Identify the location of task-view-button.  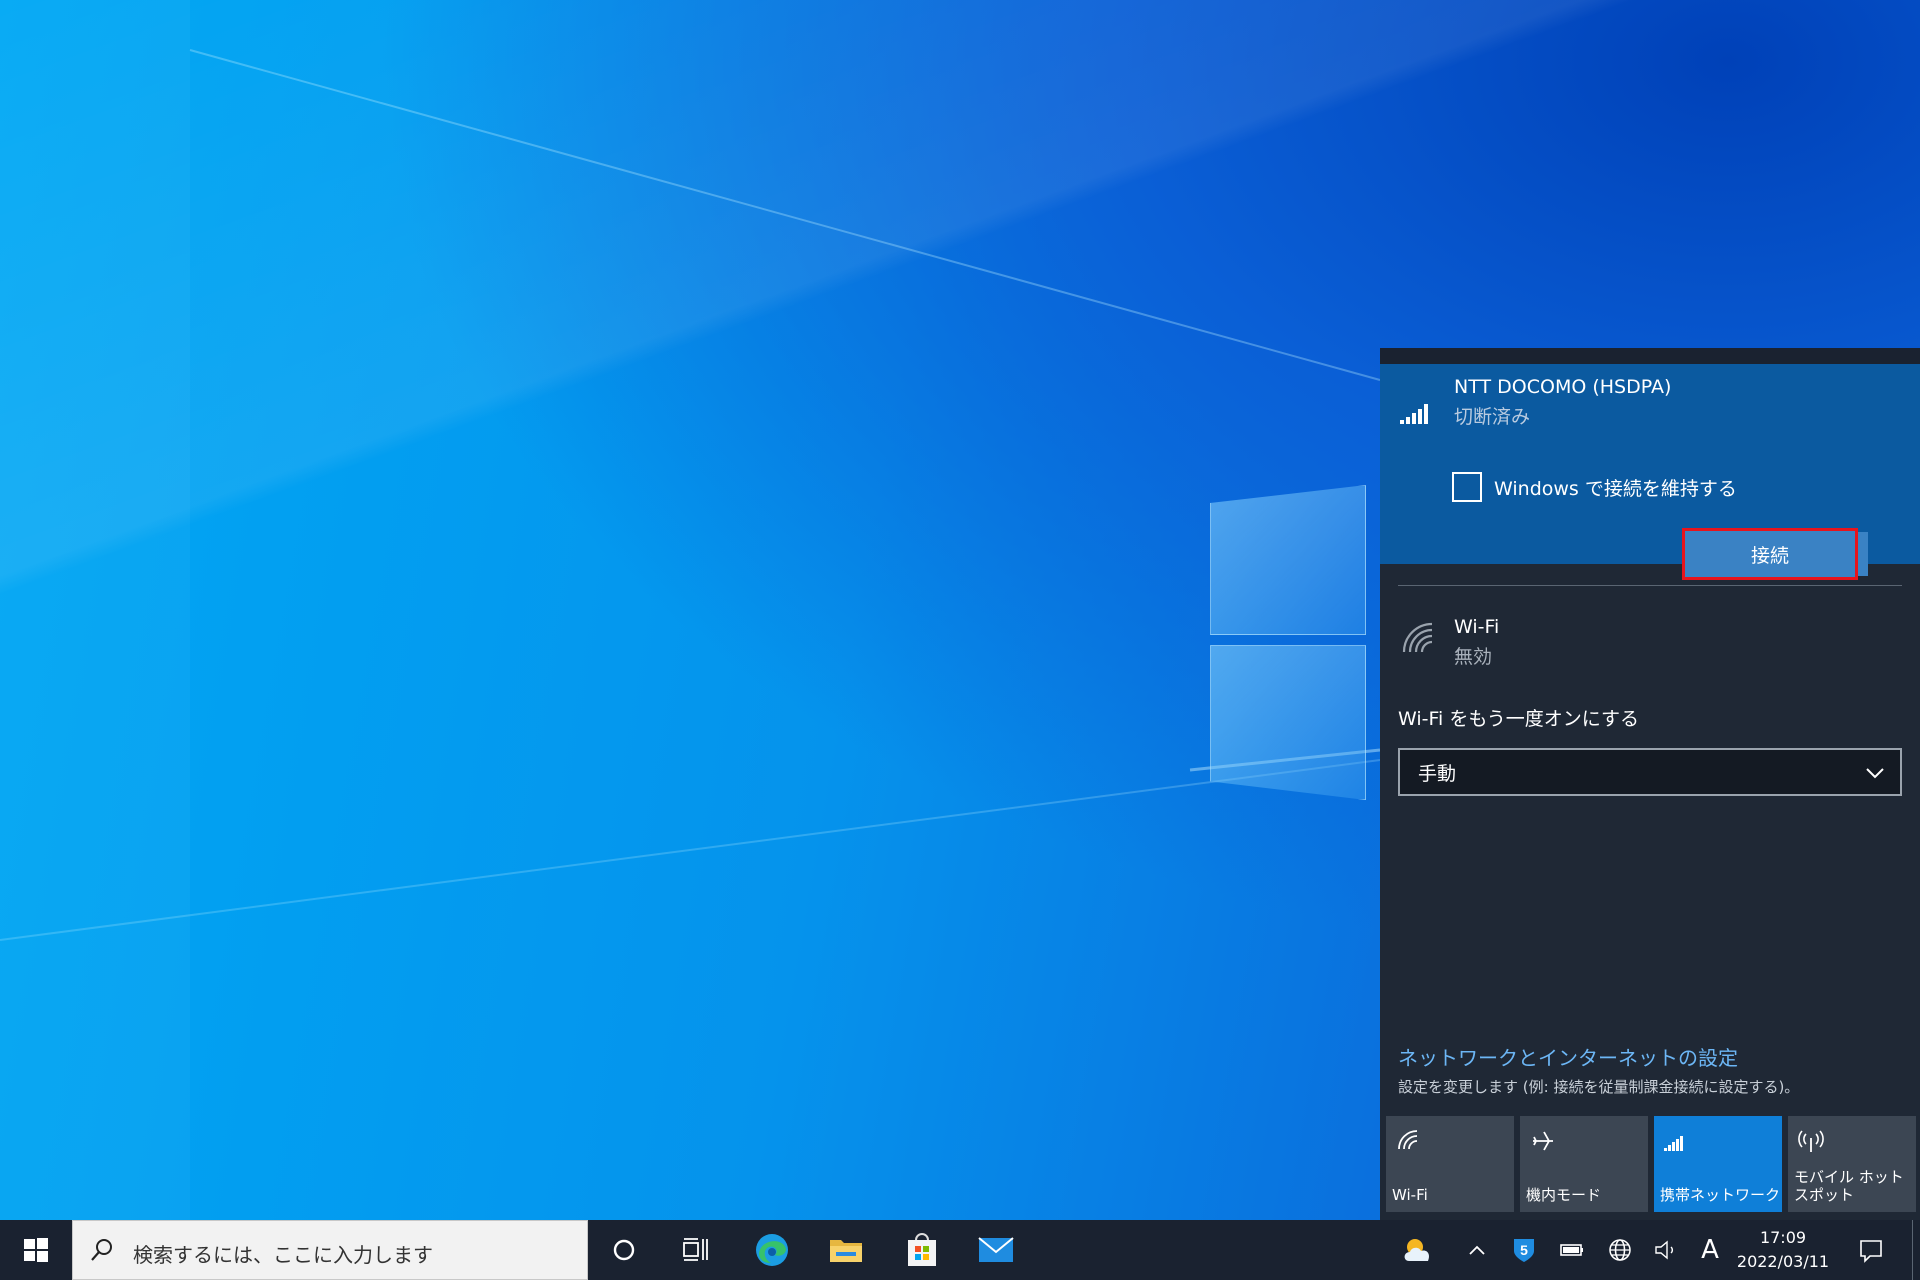
(696, 1250).